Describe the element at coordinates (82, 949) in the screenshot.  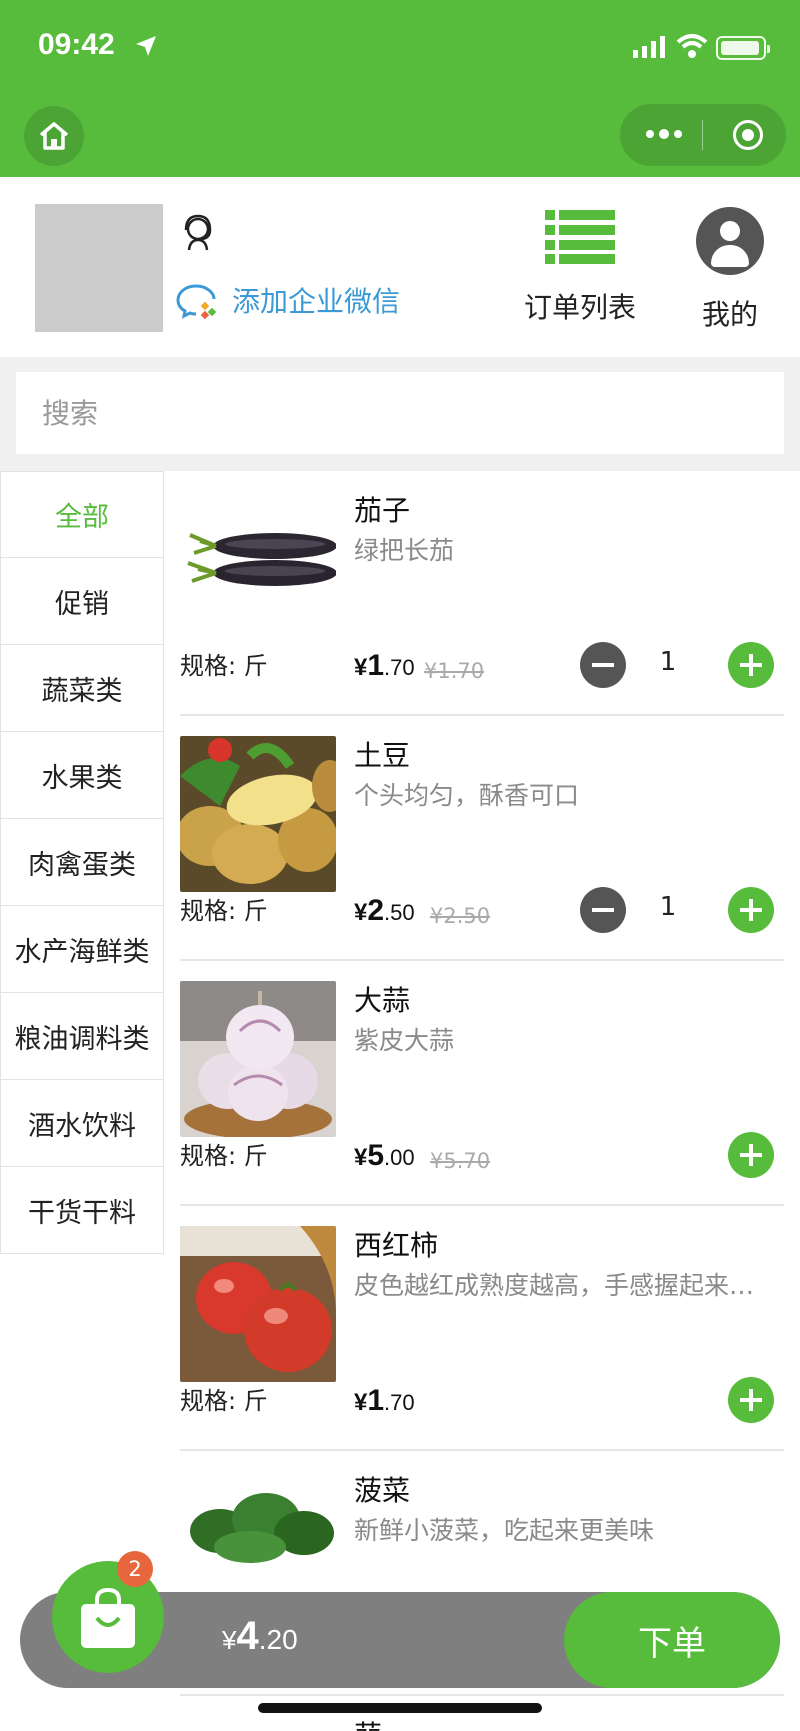
I see `category-seafood: 水产海鲜类` at that location.